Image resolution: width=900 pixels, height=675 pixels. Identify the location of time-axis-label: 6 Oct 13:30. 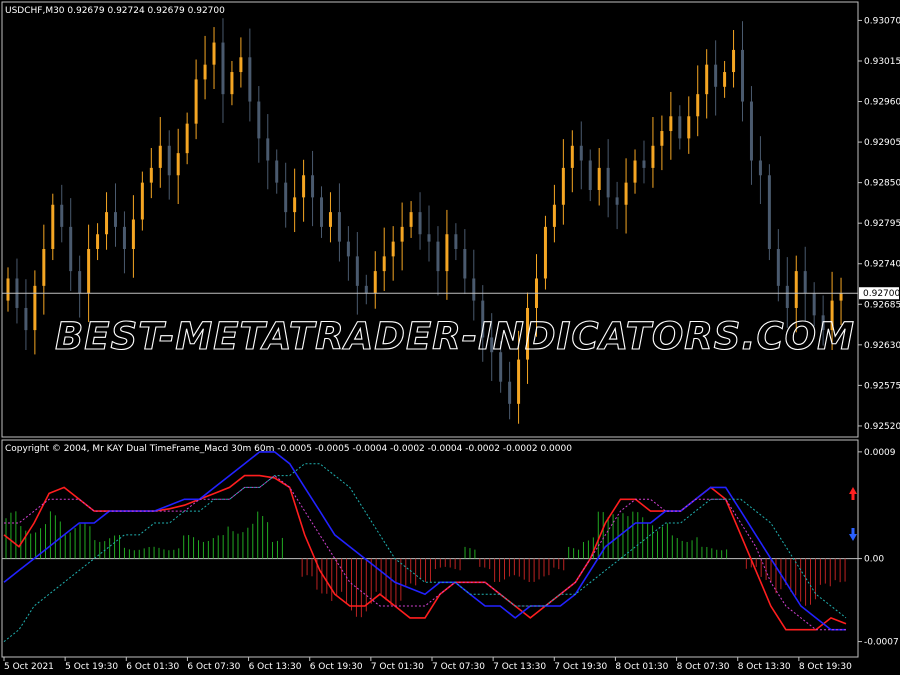
(275, 667).